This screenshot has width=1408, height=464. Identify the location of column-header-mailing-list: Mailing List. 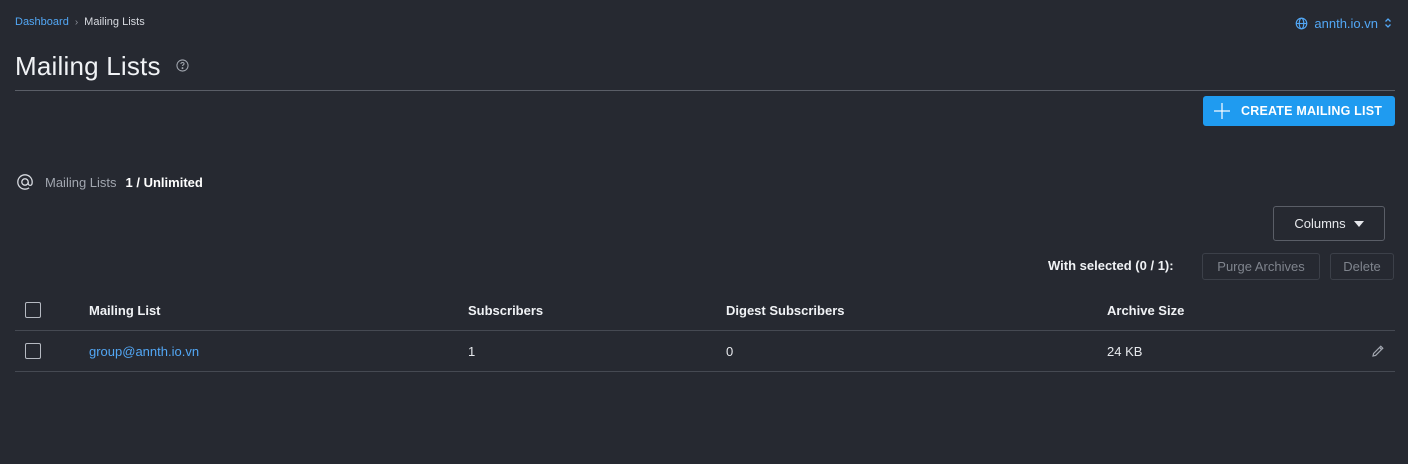
(125, 310).